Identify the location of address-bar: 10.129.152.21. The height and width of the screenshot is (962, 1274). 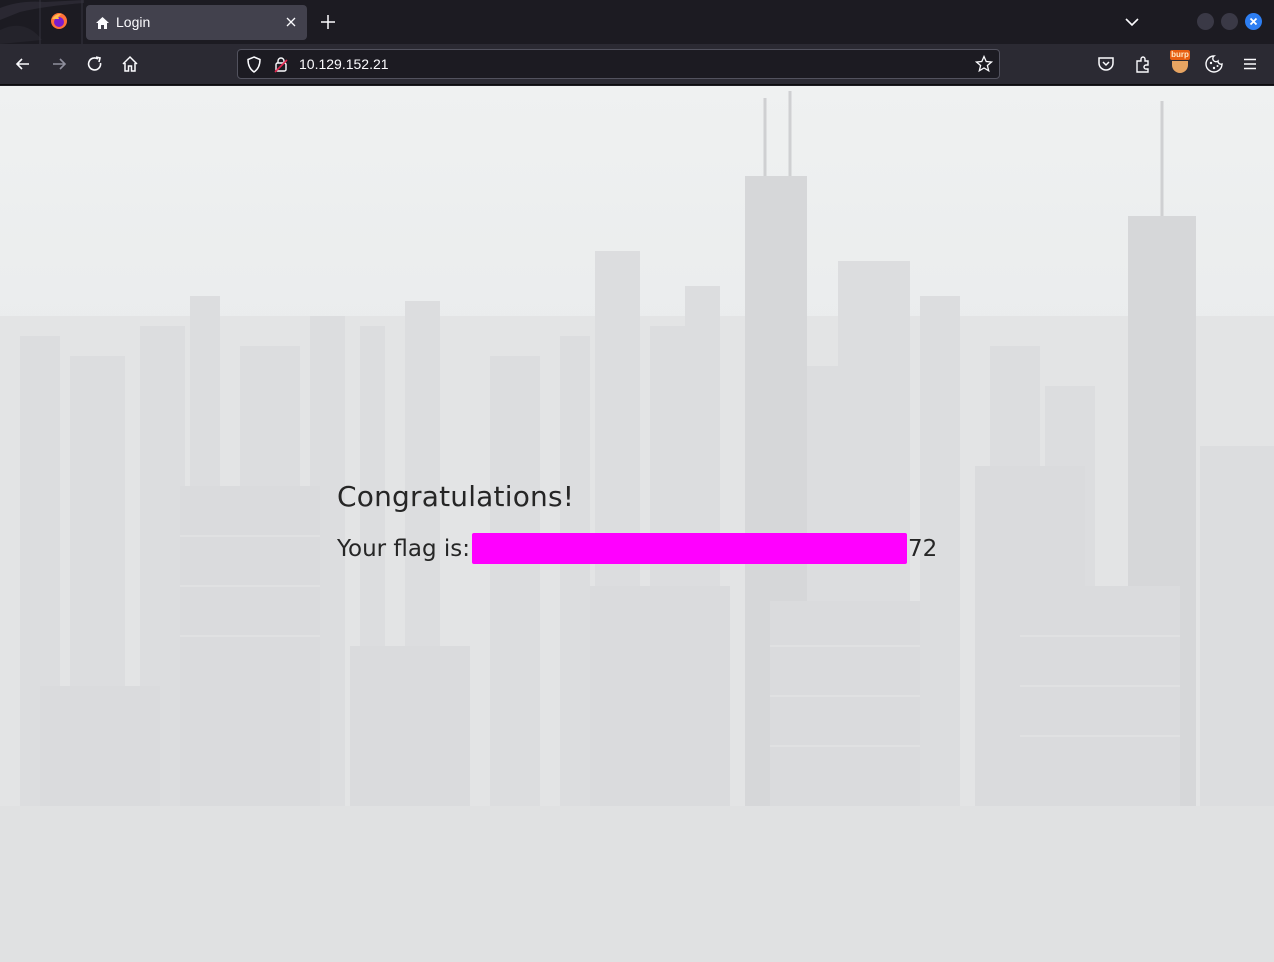
(618, 64).